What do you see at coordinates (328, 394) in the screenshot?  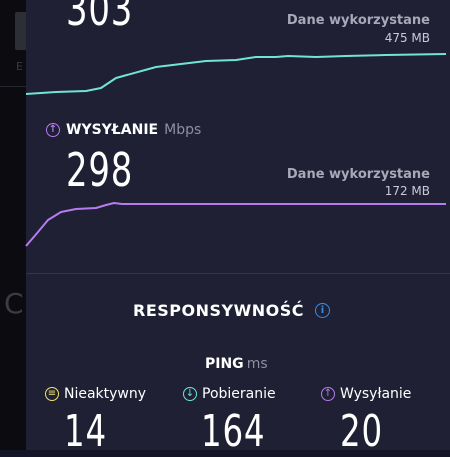 I see `upload-arrow-icon: ↑` at bounding box center [328, 394].